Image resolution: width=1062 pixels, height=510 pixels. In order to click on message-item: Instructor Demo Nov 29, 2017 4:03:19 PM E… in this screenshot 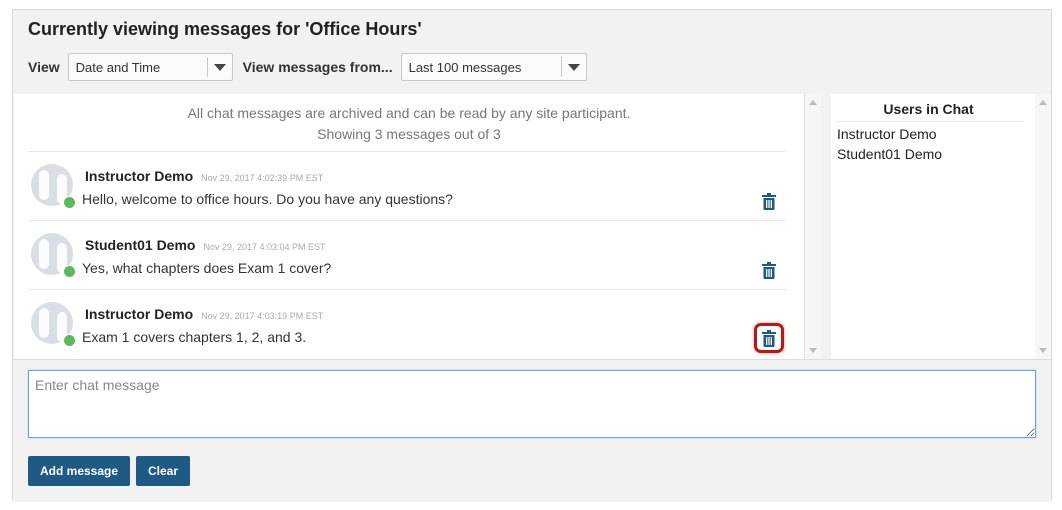, I will do `click(407, 324)`.